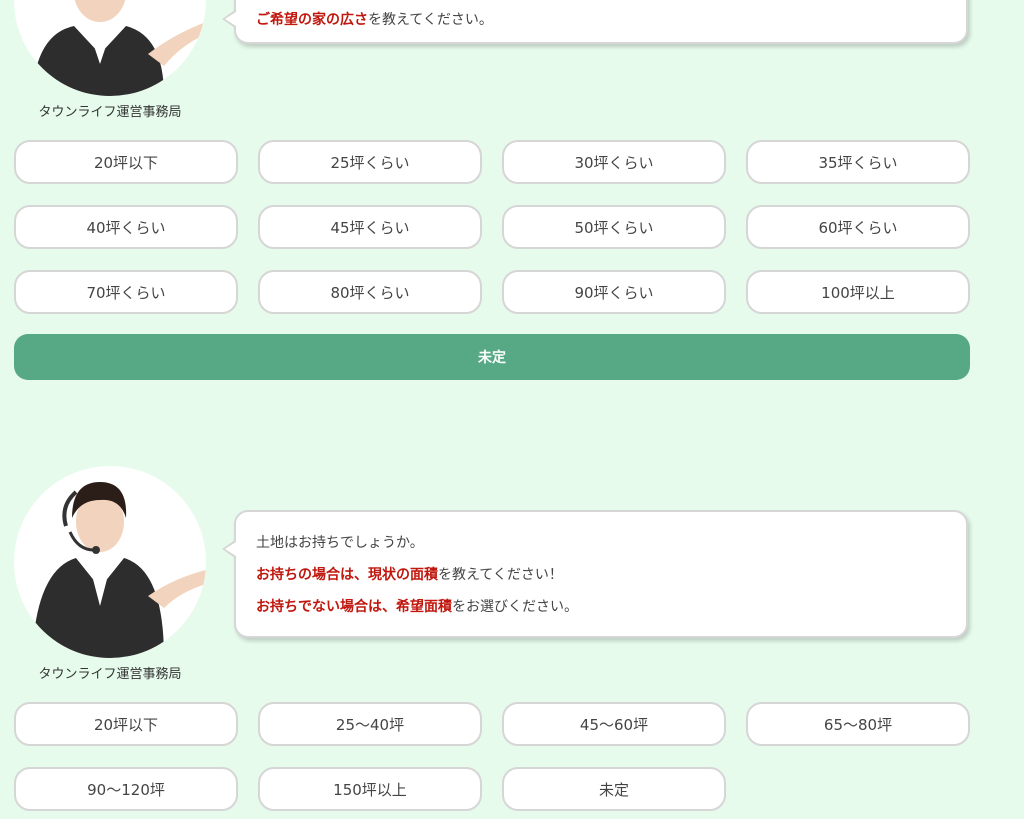 Image resolution: width=1024 pixels, height=819 pixels. What do you see at coordinates (312, 20) in the screenshot?
I see `message-highlight: ご希望の家の広さ` at bounding box center [312, 20].